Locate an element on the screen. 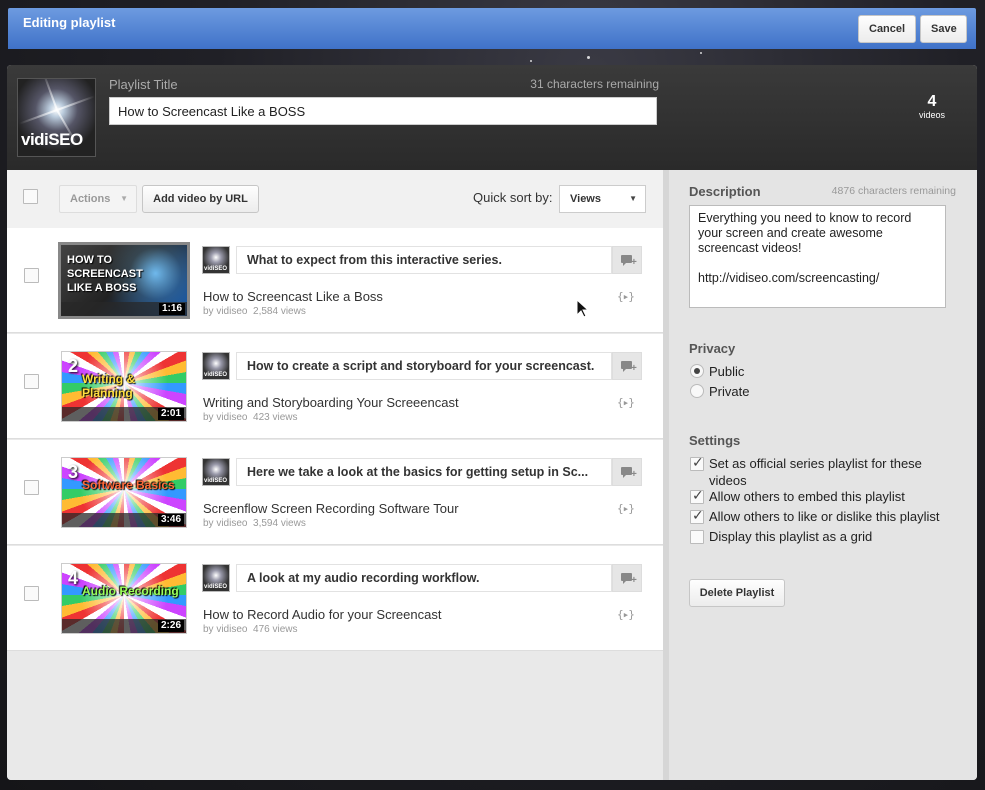 The image size is (985, 790). privacy-public-label: Public is located at coordinates (727, 371).